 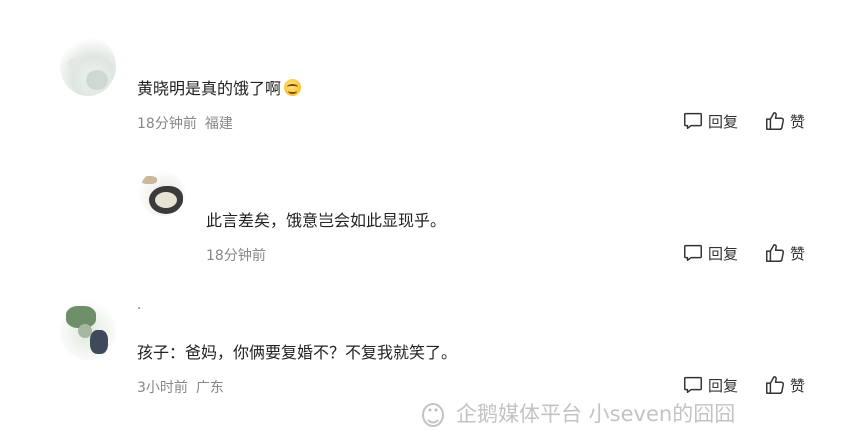 What do you see at coordinates (182, 2) in the screenshot?
I see `cropped-top-element` at bounding box center [182, 2].